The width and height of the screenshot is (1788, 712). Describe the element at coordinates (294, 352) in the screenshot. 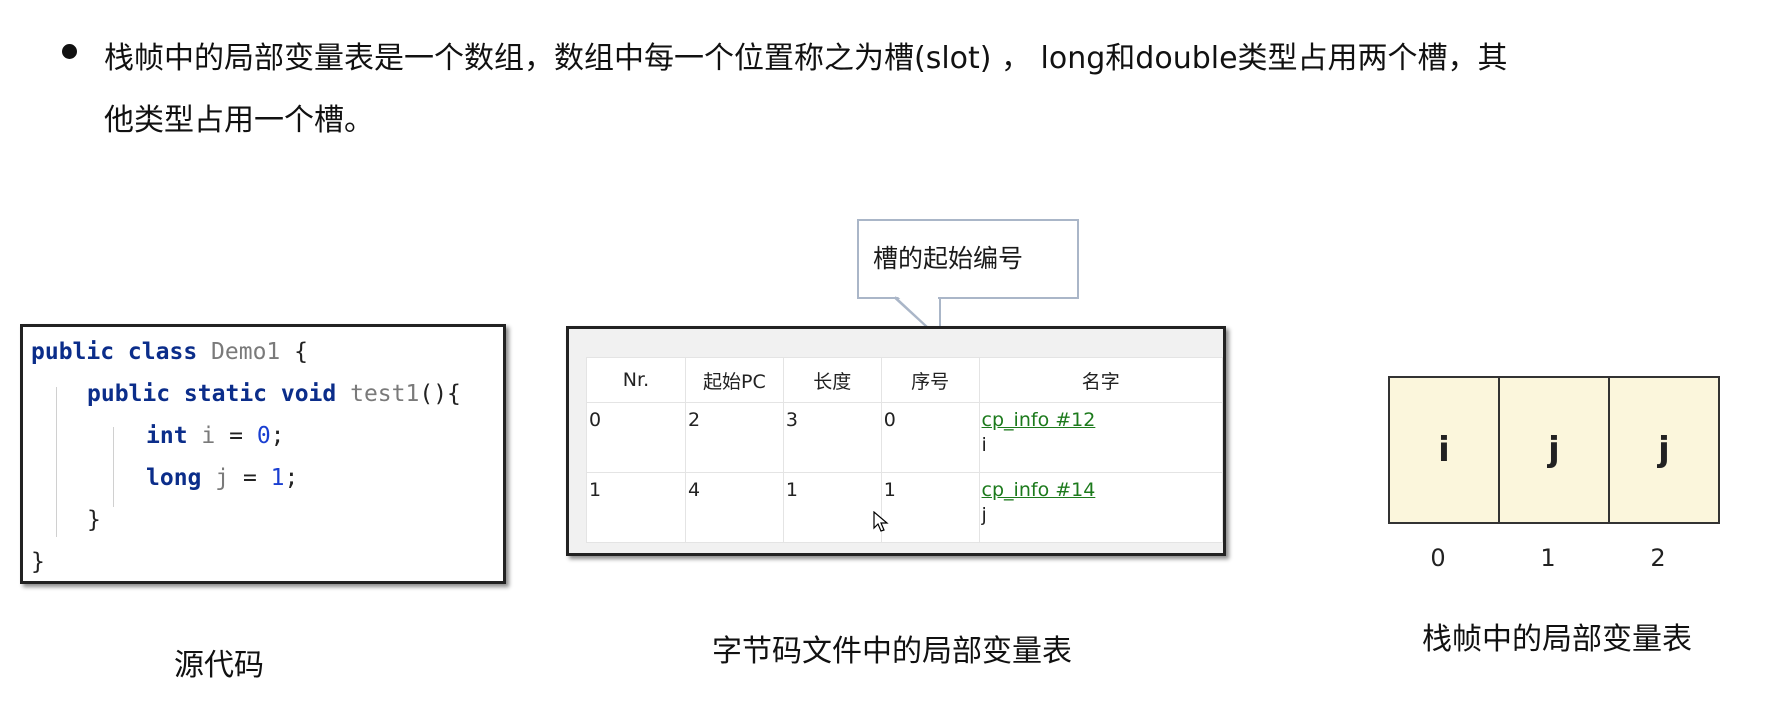

I see `code-punct: {` at that location.